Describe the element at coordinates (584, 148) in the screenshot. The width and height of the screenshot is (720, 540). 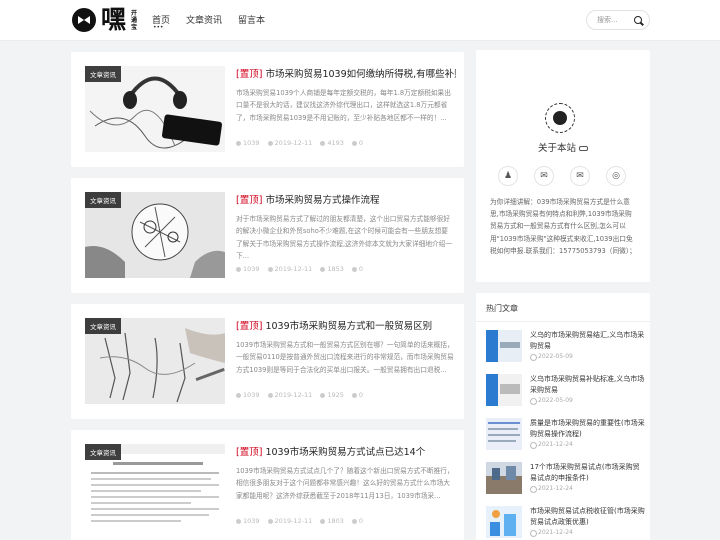
I see `expand-icon` at that location.